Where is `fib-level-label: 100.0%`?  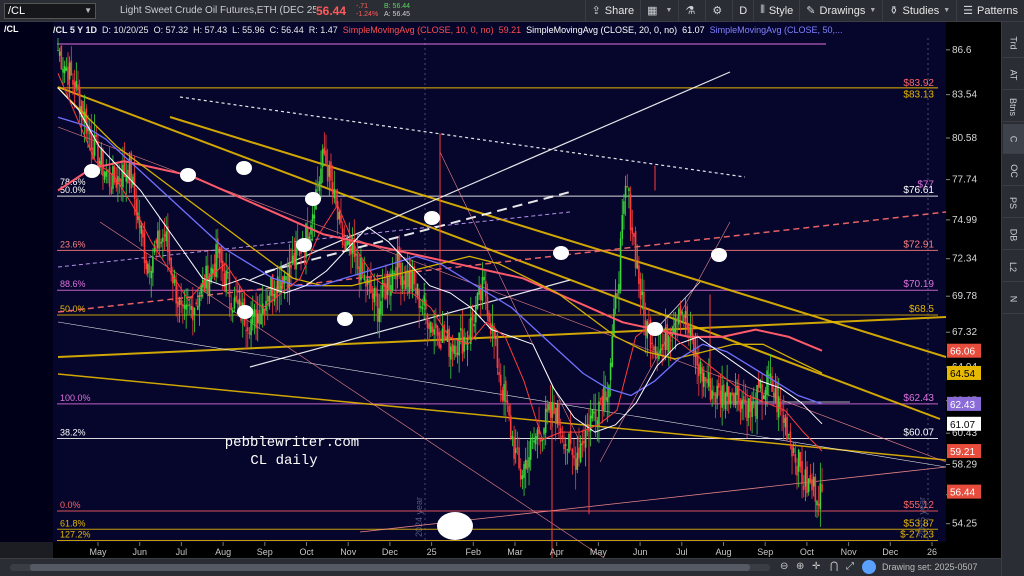 fib-level-label: 100.0% is located at coordinates (75, 398).